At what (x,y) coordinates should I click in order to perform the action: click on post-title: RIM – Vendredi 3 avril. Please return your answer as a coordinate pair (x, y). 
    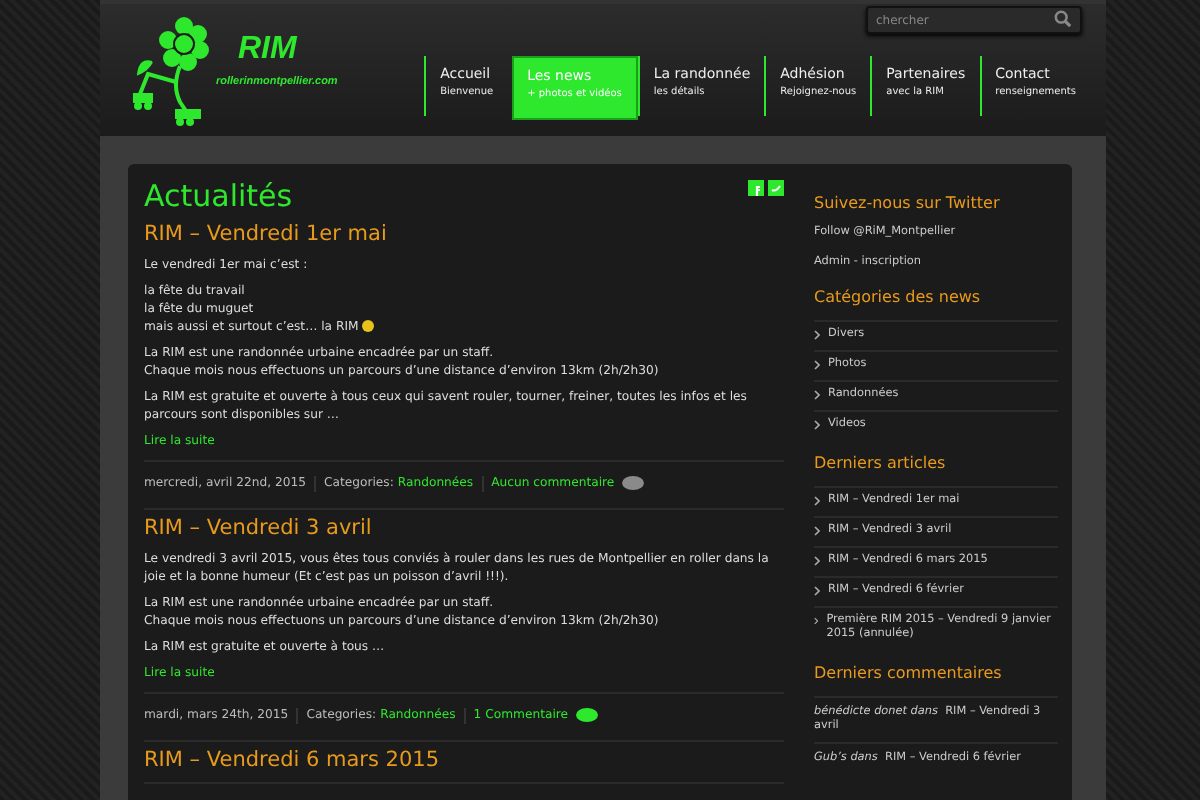
    Looking at the image, I should click on (464, 528).